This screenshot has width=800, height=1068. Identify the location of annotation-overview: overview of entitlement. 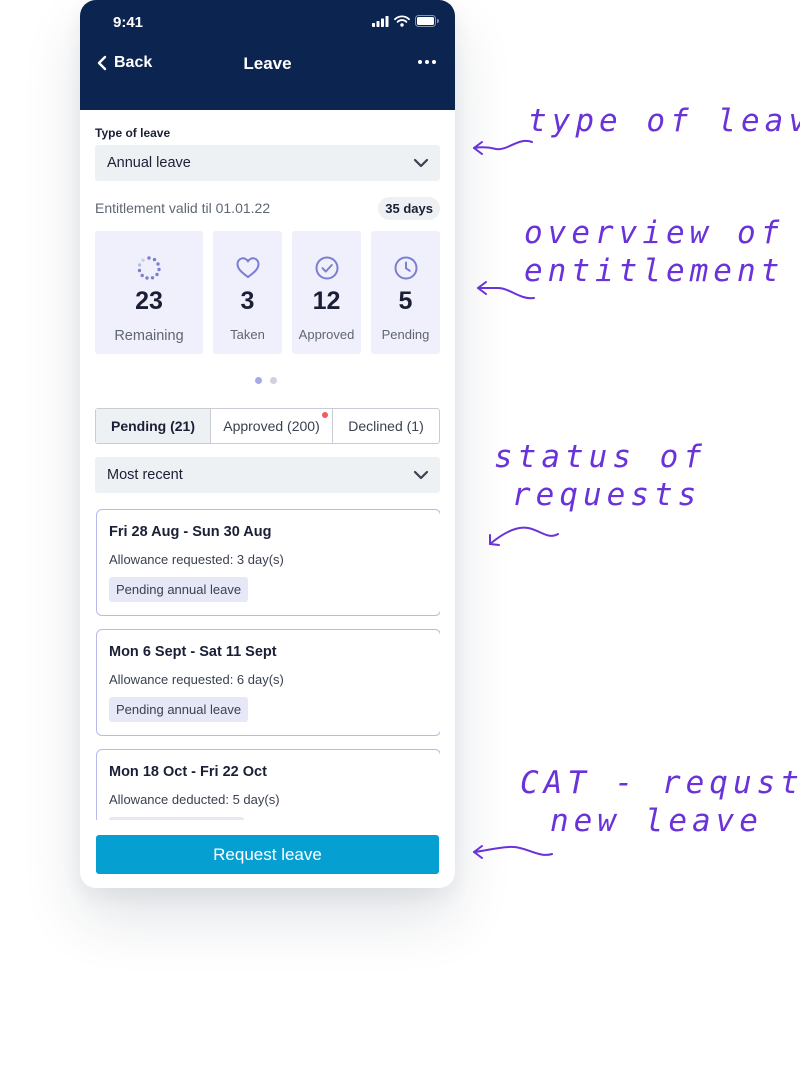
(654, 252).